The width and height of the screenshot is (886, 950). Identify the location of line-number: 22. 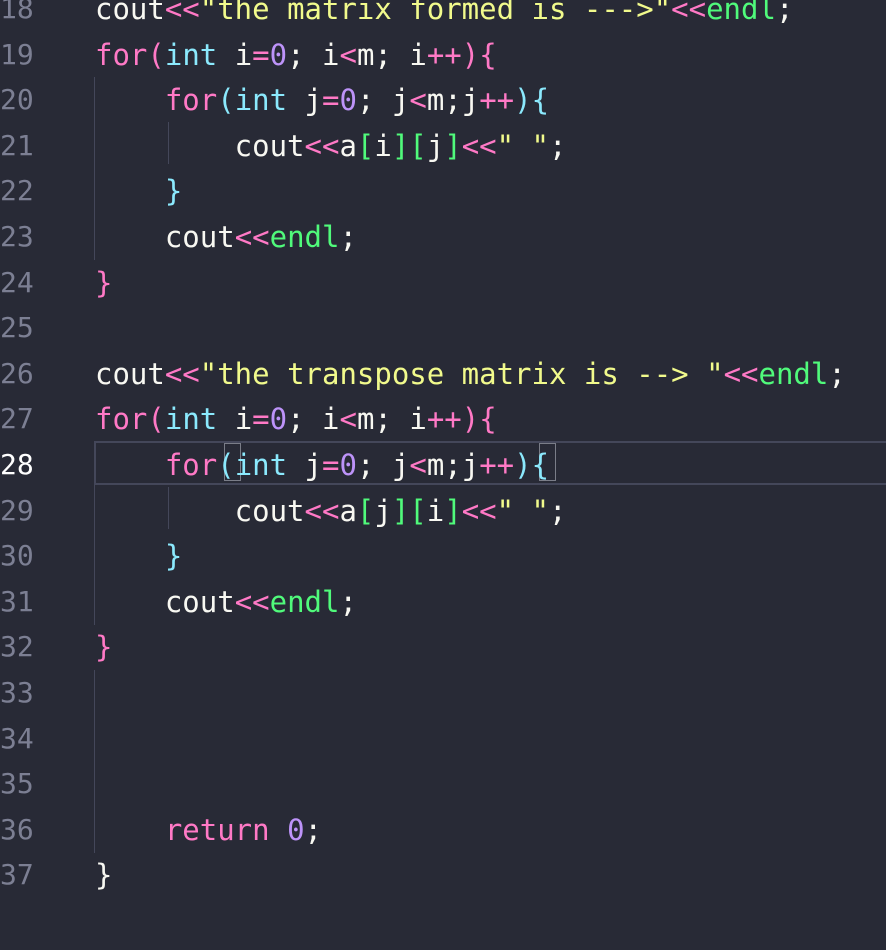
(17, 191).